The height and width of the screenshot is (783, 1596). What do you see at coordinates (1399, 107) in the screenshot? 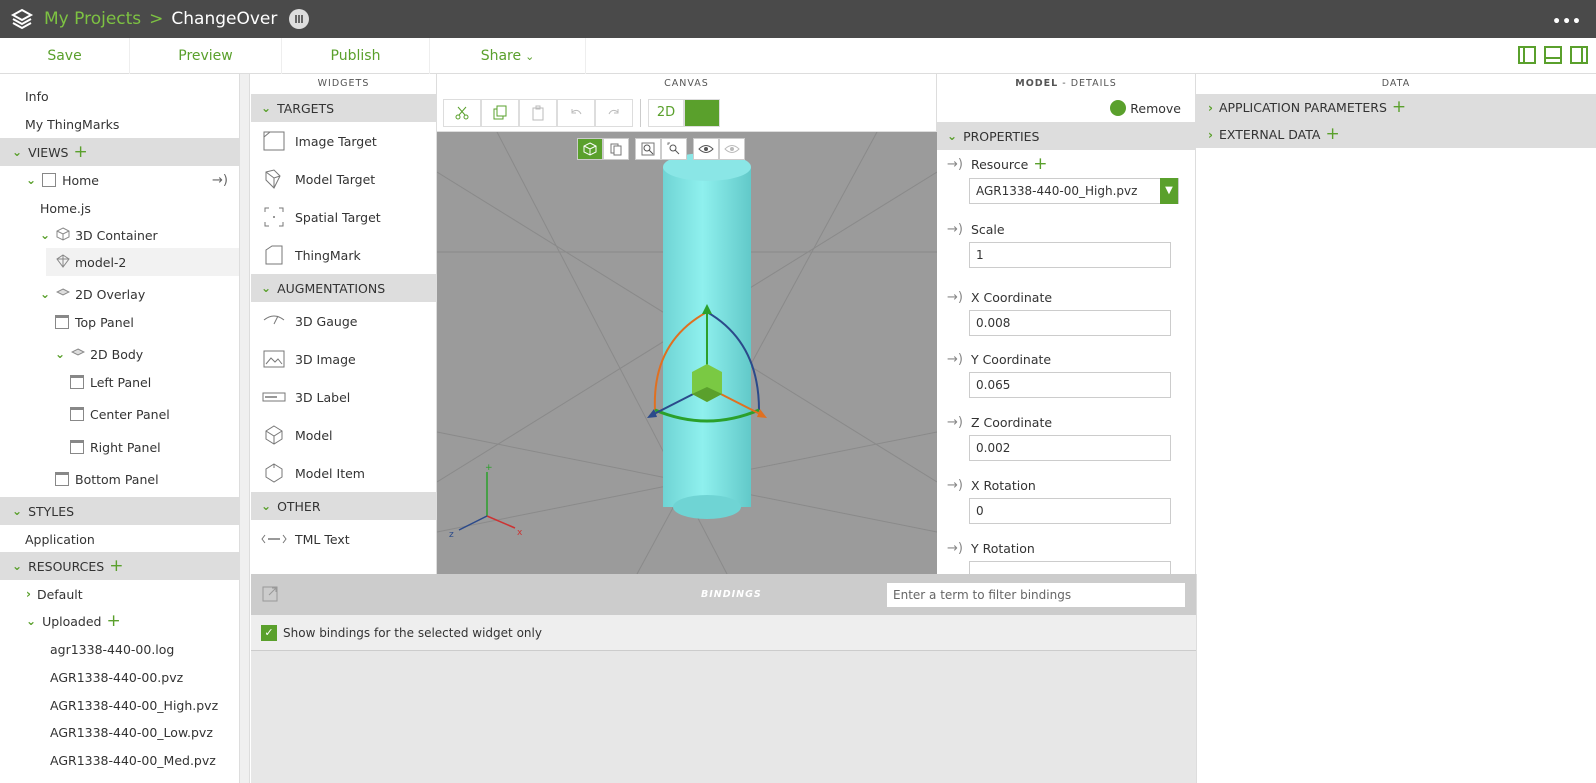
I see `add-parameter-icon: +` at bounding box center [1399, 107].